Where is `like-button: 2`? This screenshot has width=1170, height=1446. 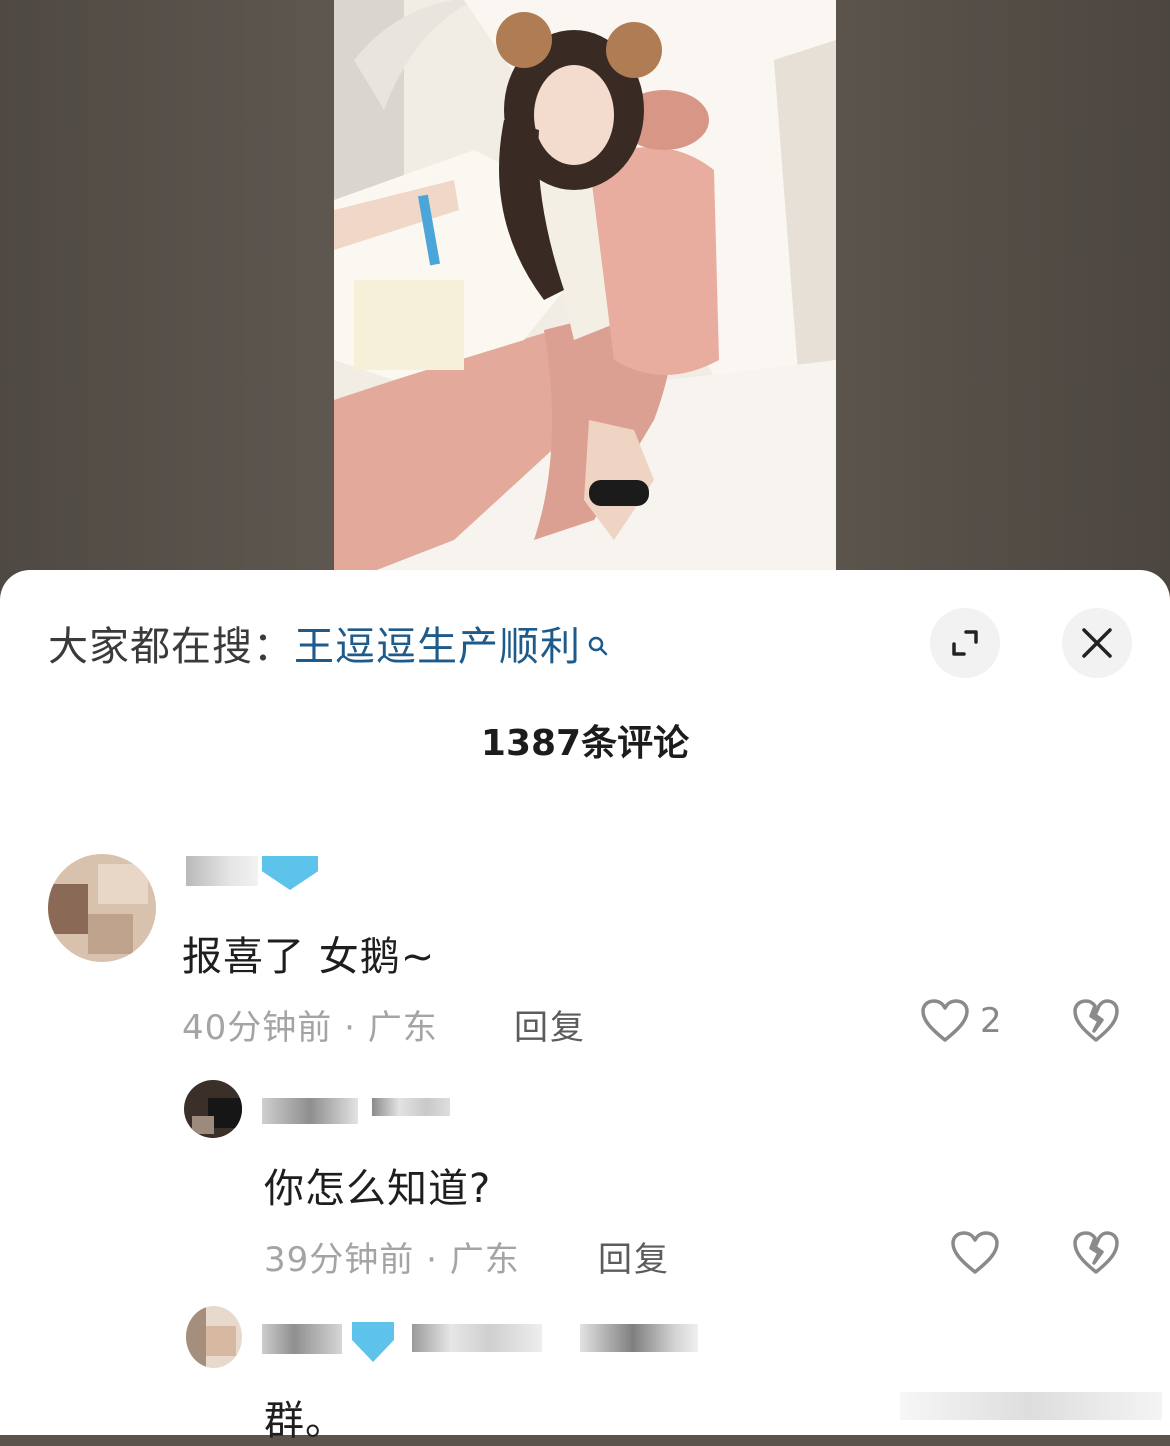
like-button: 2 is located at coordinates (961, 1021).